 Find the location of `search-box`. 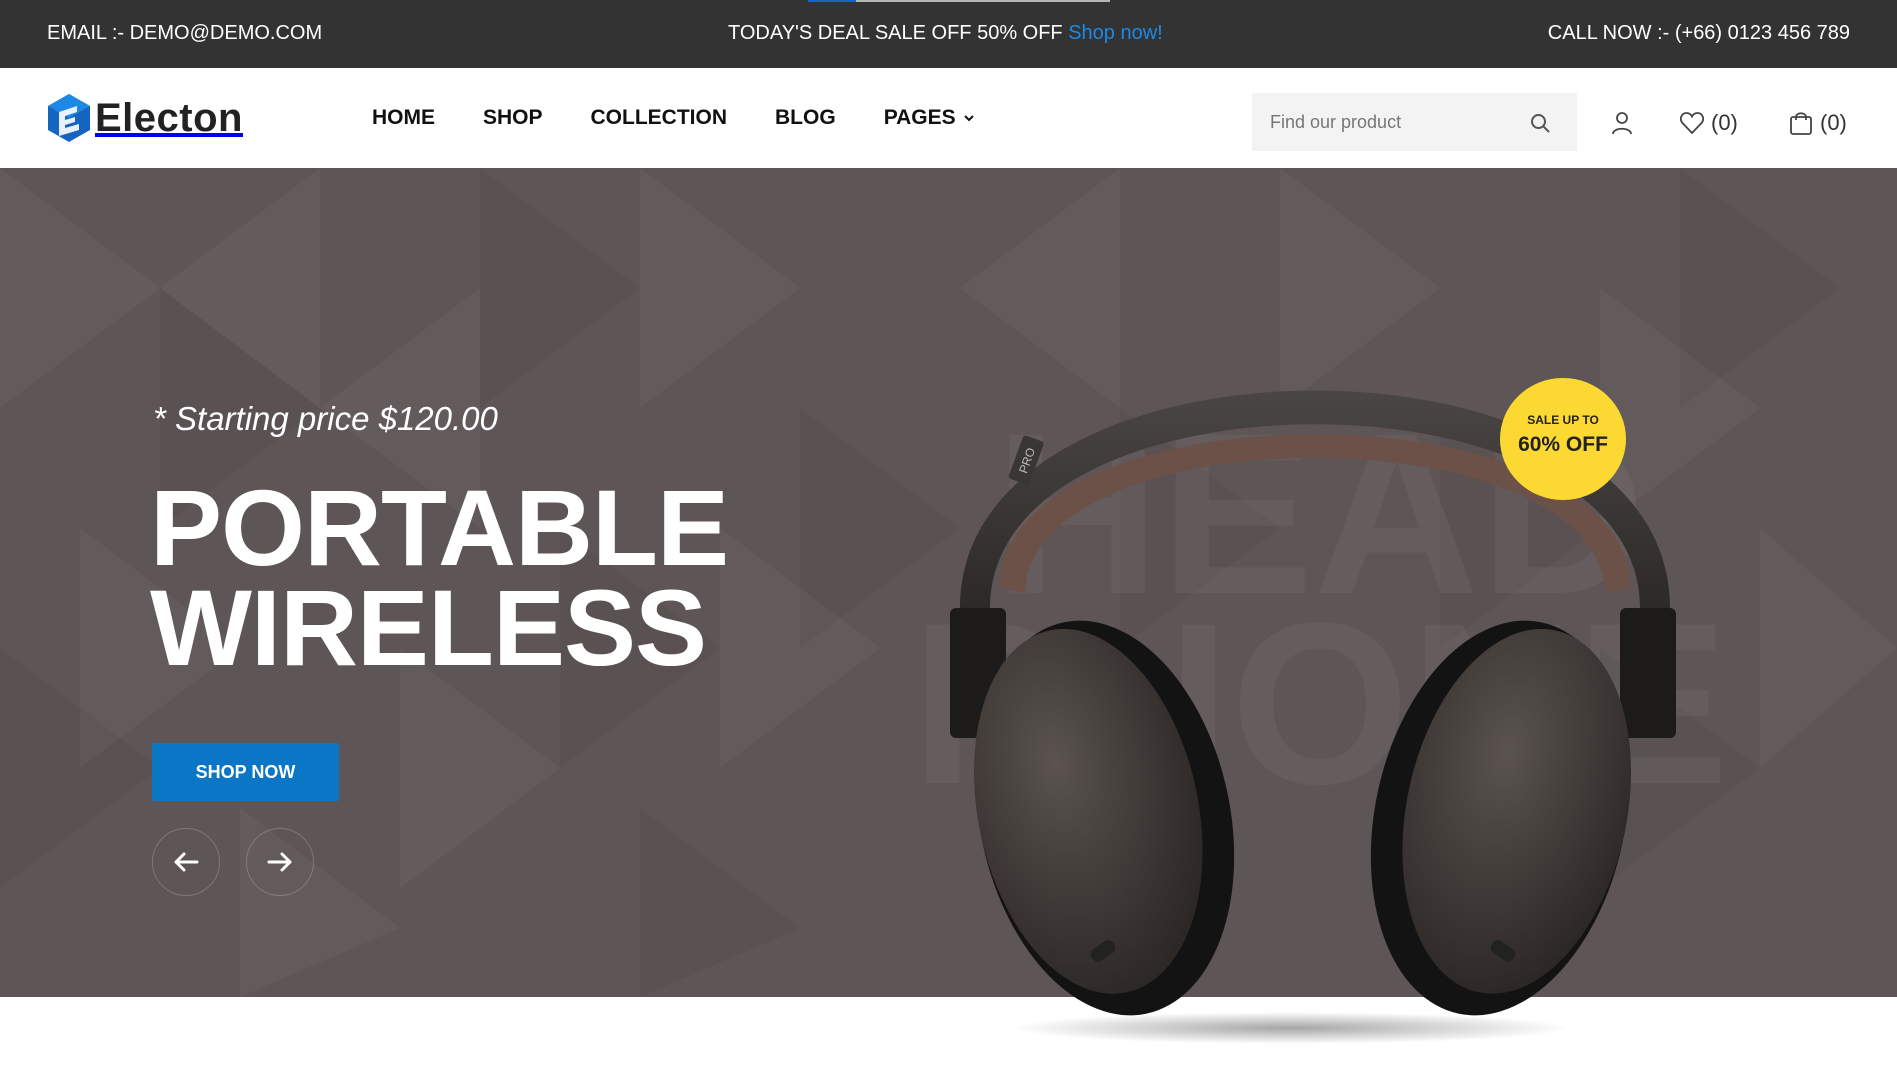

search-box is located at coordinates (1414, 122).